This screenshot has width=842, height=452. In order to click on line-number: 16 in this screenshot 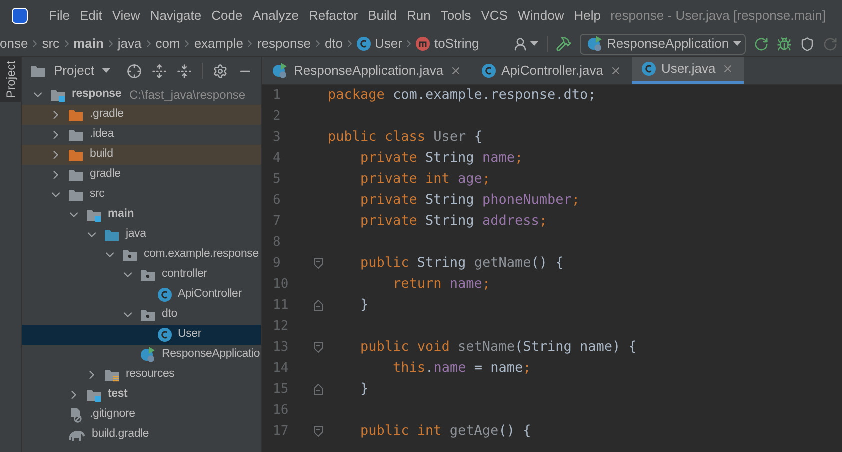, I will do `click(281, 411)`.